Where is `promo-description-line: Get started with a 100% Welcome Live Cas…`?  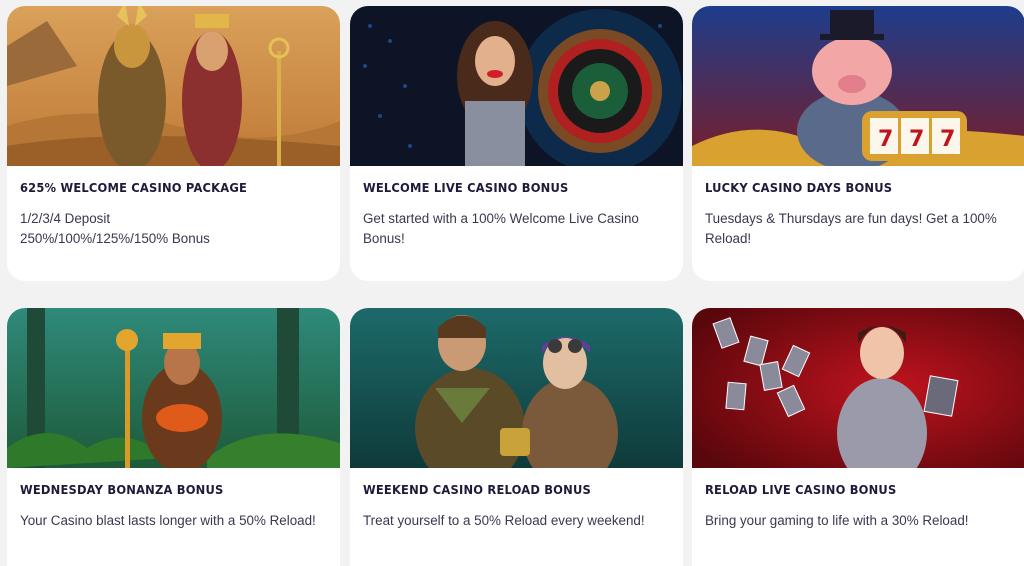 promo-description-line: Get started with a 100% Welcome Live Cas… is located at coordinates (501, 218).